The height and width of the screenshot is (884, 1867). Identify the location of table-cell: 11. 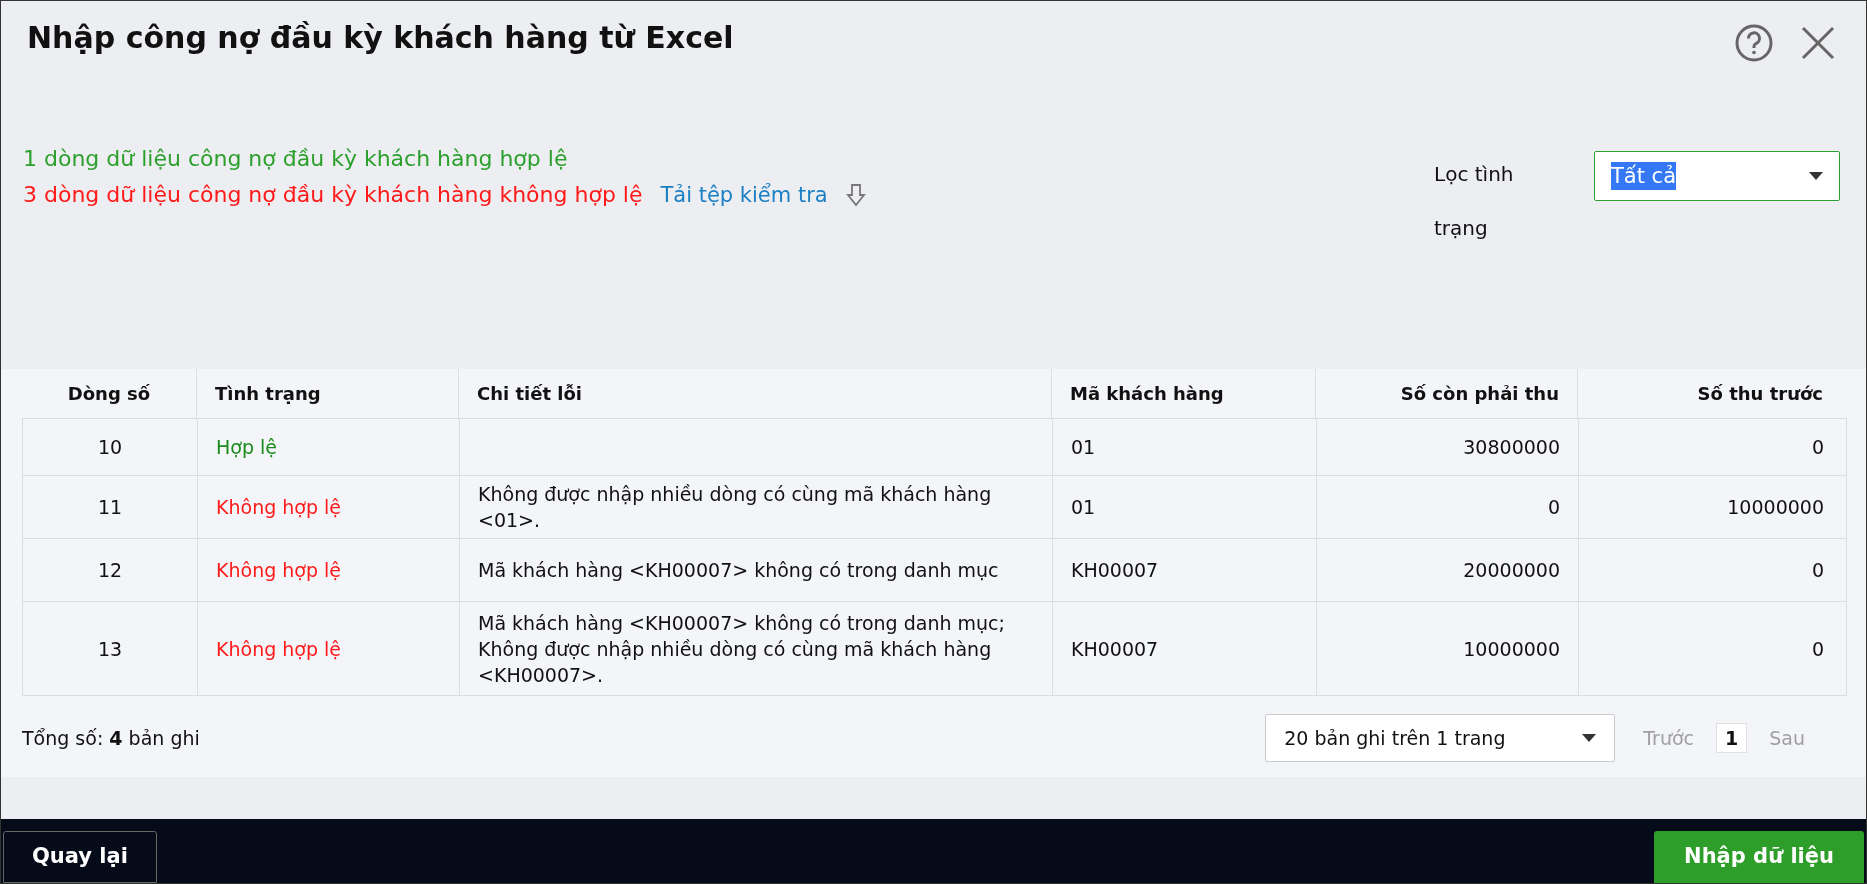
(110, 507).